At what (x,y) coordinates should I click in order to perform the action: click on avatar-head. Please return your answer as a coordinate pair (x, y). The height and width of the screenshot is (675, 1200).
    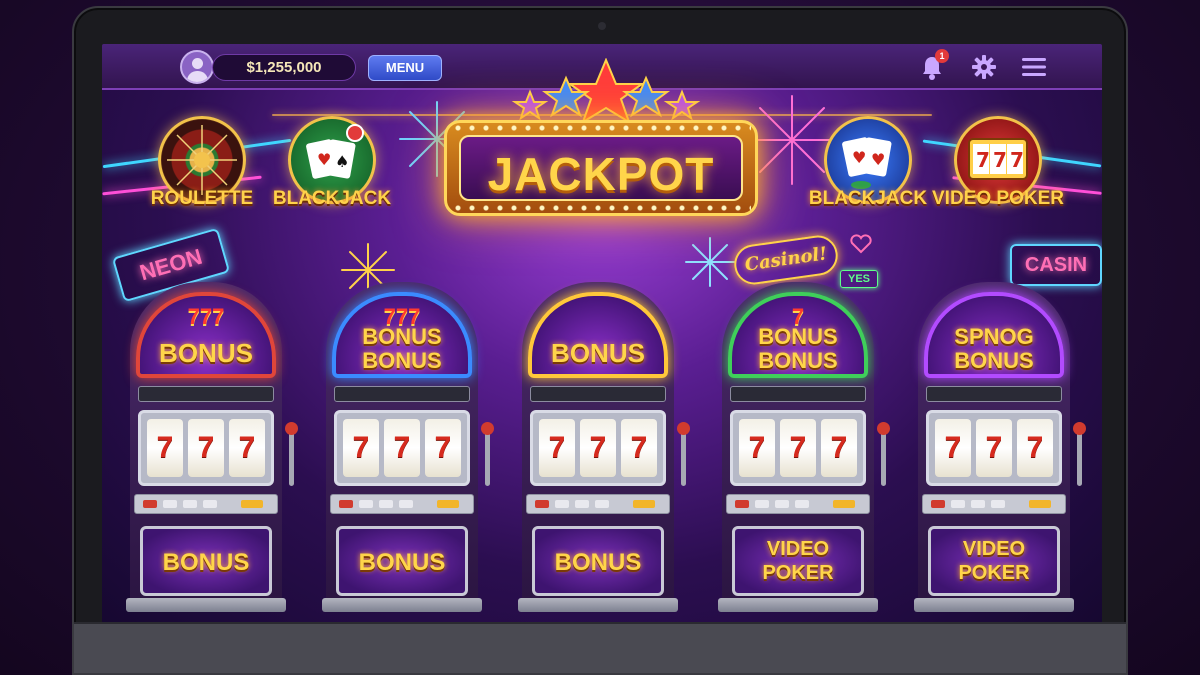
    Looking at the image, I should click on (197, 63).